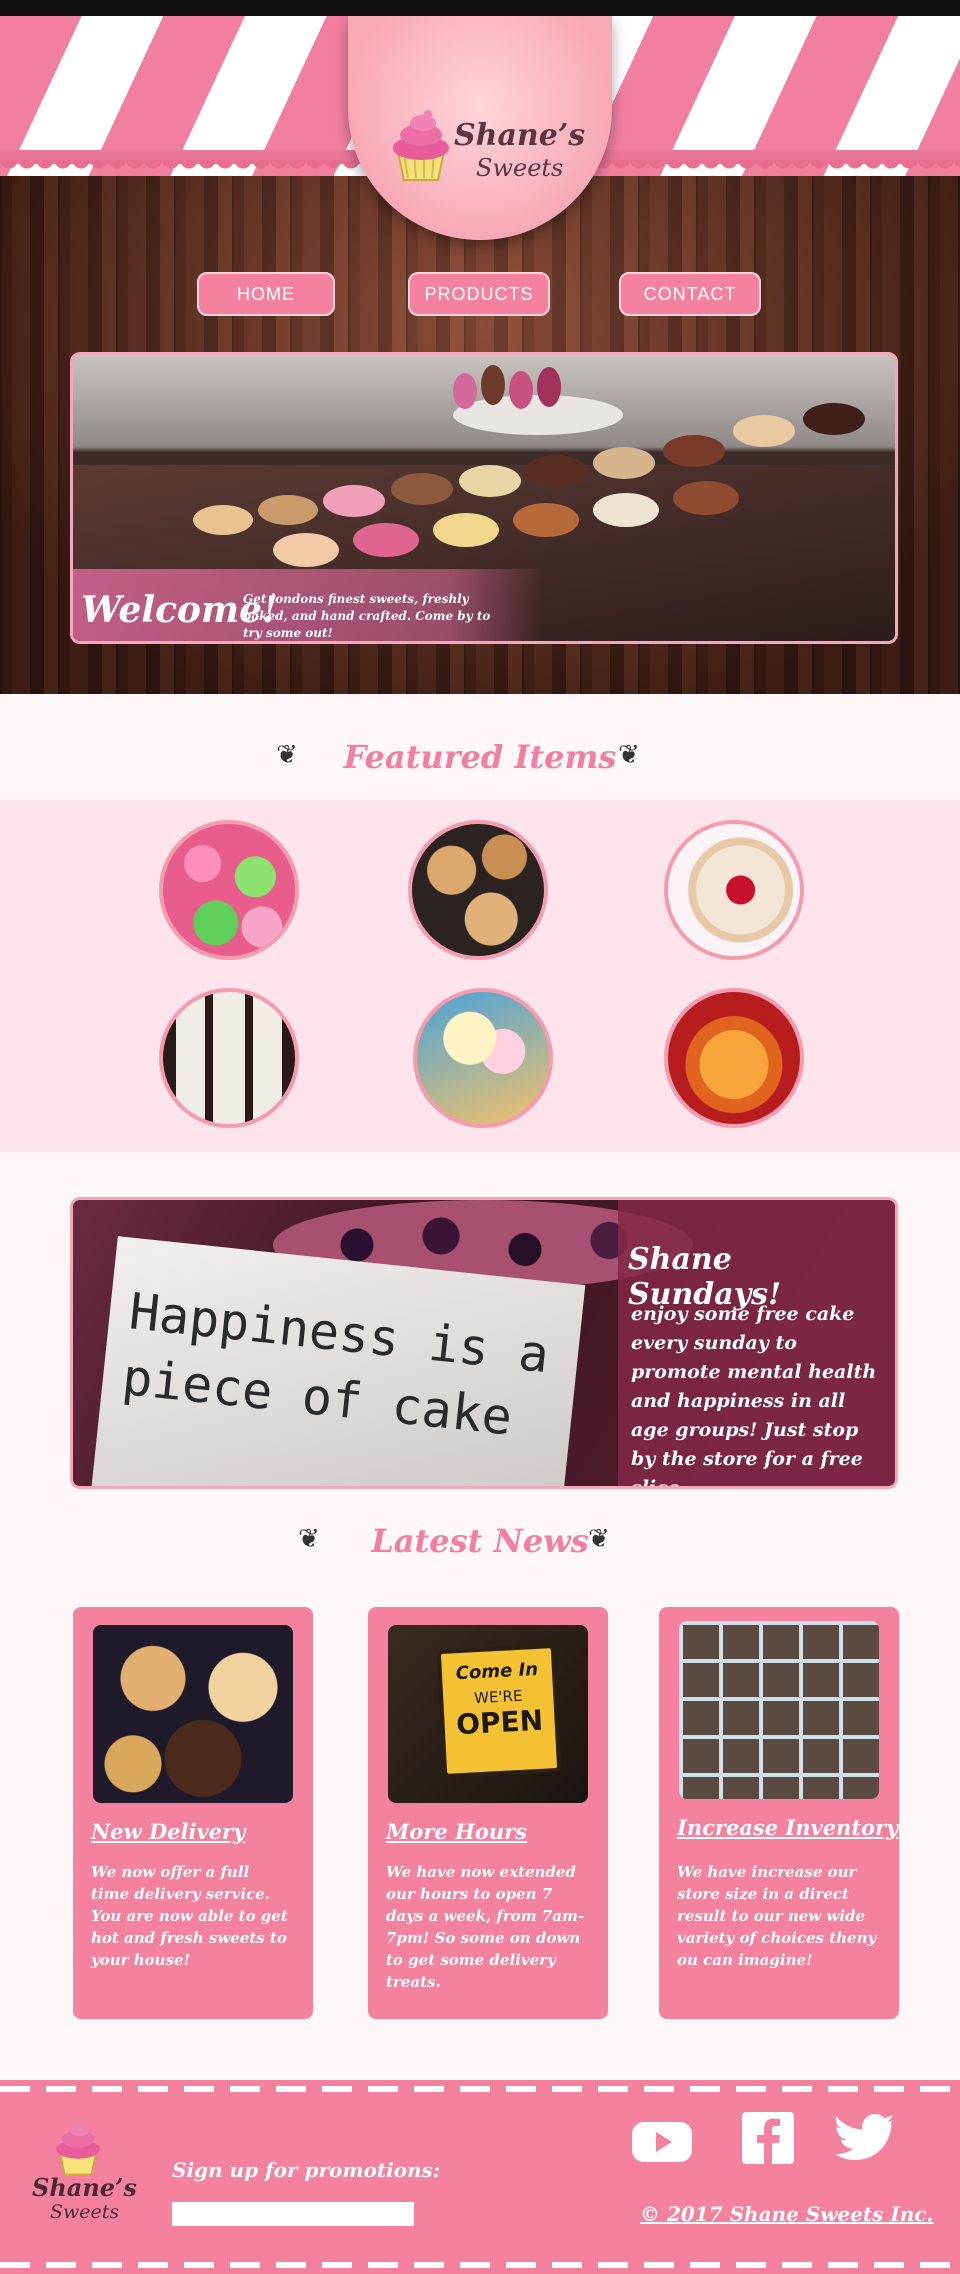  Describe the element at coordinates (84, 2187) in the screenshot. I see `footer-brand-name: Shane’s` at that location.